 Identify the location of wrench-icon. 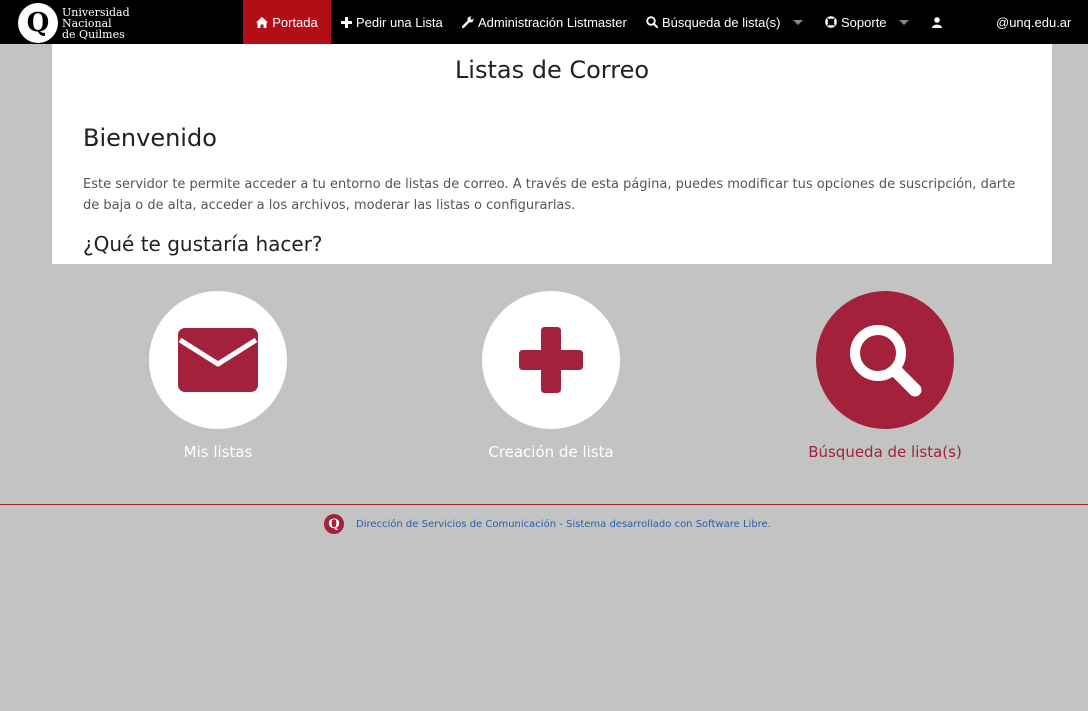
(468, 22).